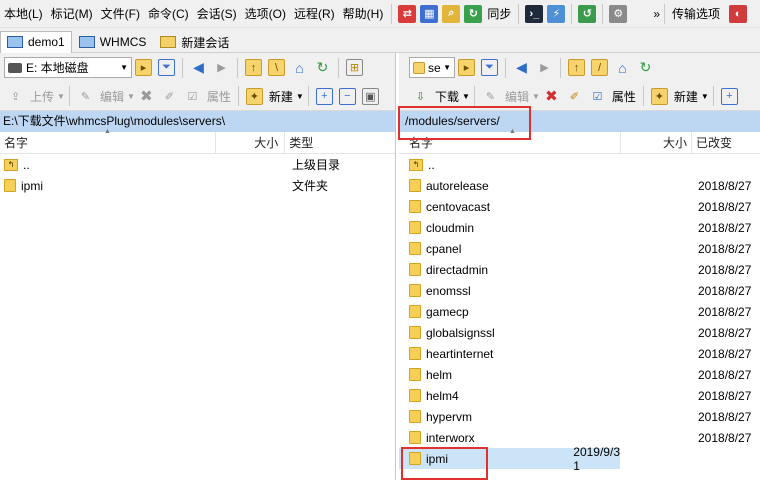 The image size is (760, 480). What do you see at coordinates (556, 13) in the screenshot?
I see `putty-icon: ⚡` at bounding box center [556, 13].